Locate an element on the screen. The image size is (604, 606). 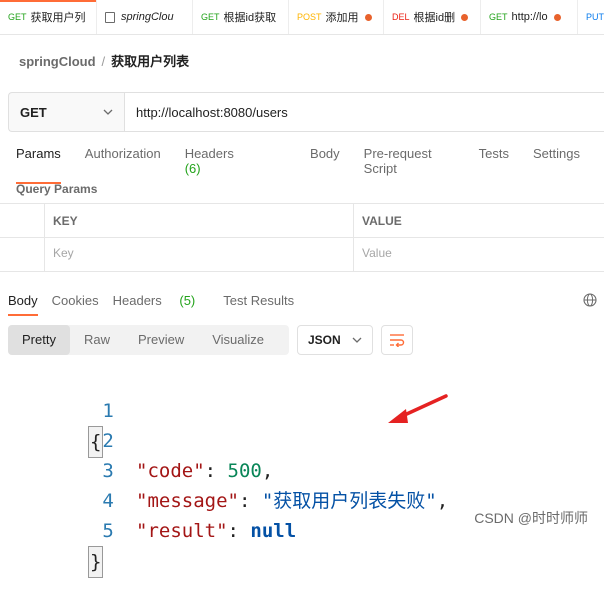
wrap-lines-button is located at coordinates (397, 340).